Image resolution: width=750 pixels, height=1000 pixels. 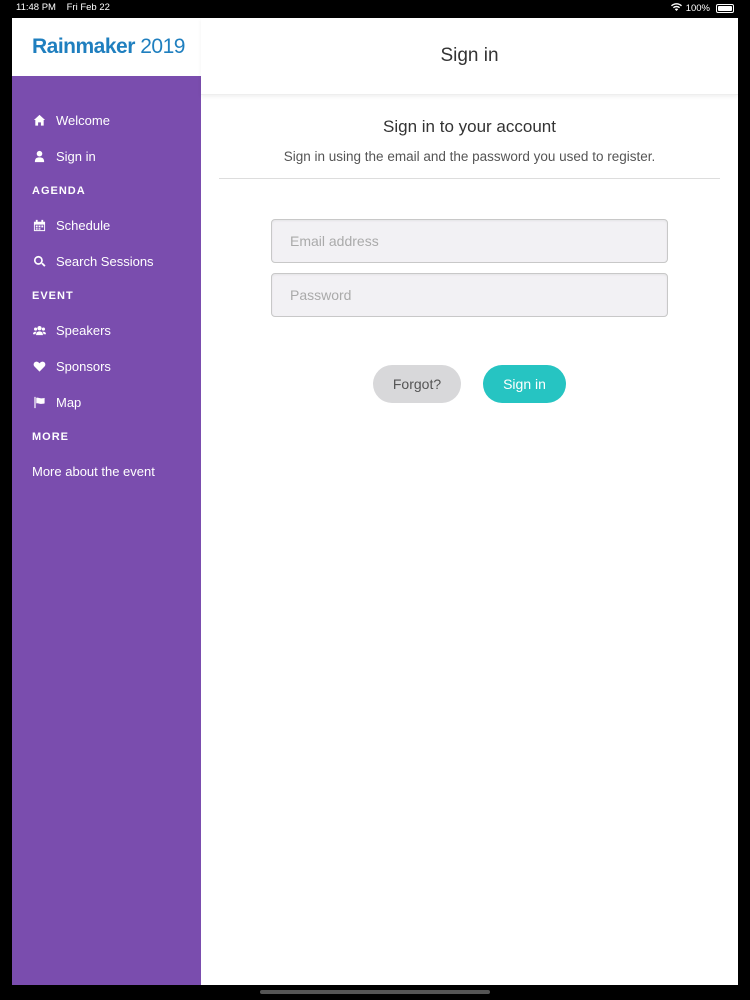 I want to click on section-heading-event: EVENT, so click(x=53, y=295).